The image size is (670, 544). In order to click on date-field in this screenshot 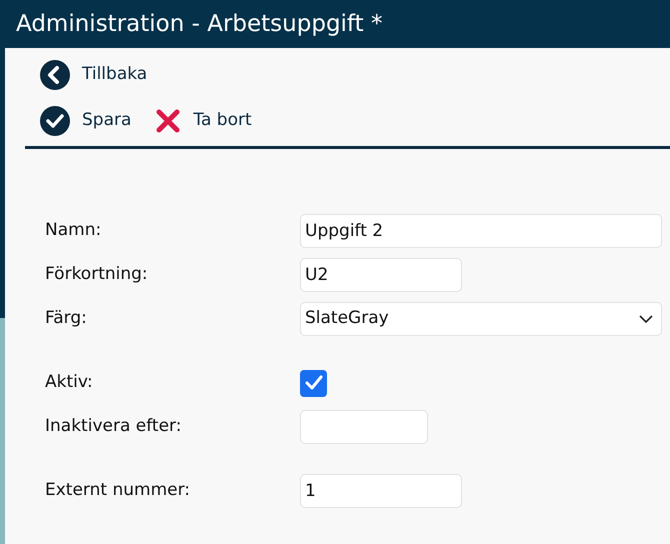, I will do `click(364, 427)`.